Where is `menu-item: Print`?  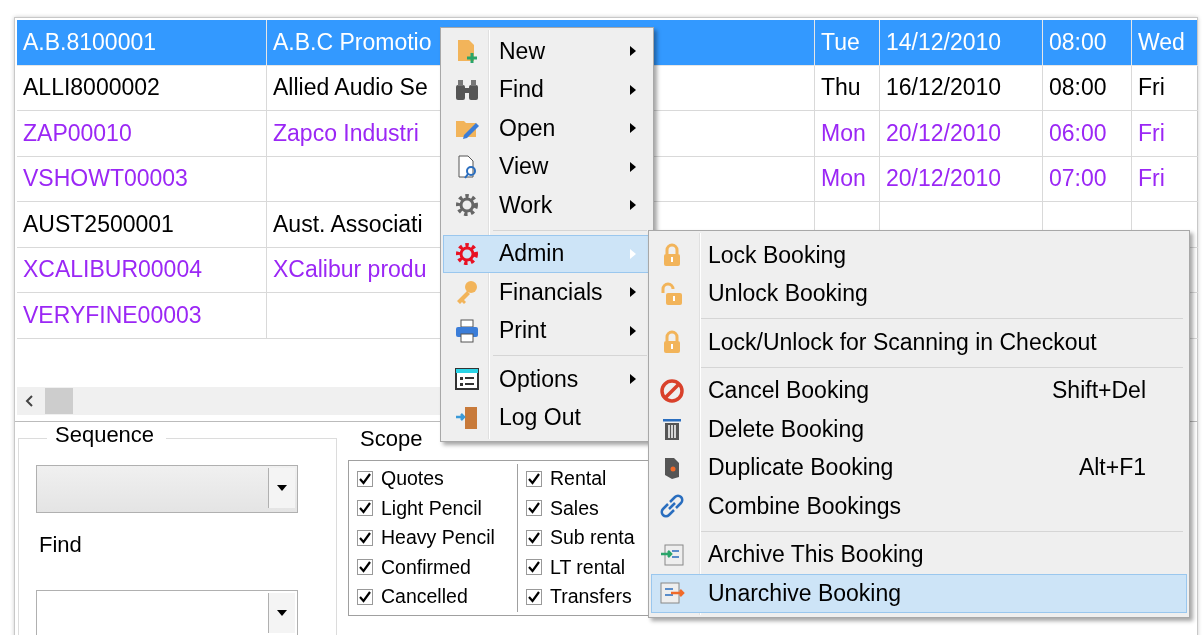
menu-item: Print is located at coordinates (547, 330).